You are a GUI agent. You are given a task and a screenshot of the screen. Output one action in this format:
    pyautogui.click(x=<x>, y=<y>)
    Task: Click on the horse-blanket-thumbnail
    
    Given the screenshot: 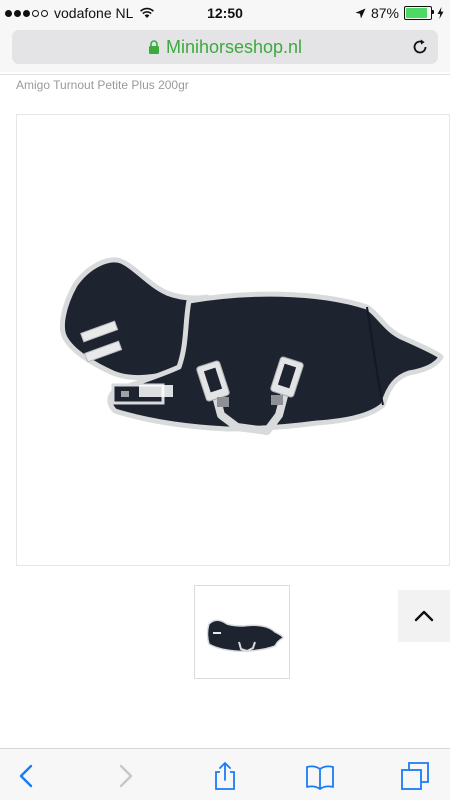 What is the action you would take?
    pyautogui.click(x=245, y=636)
    